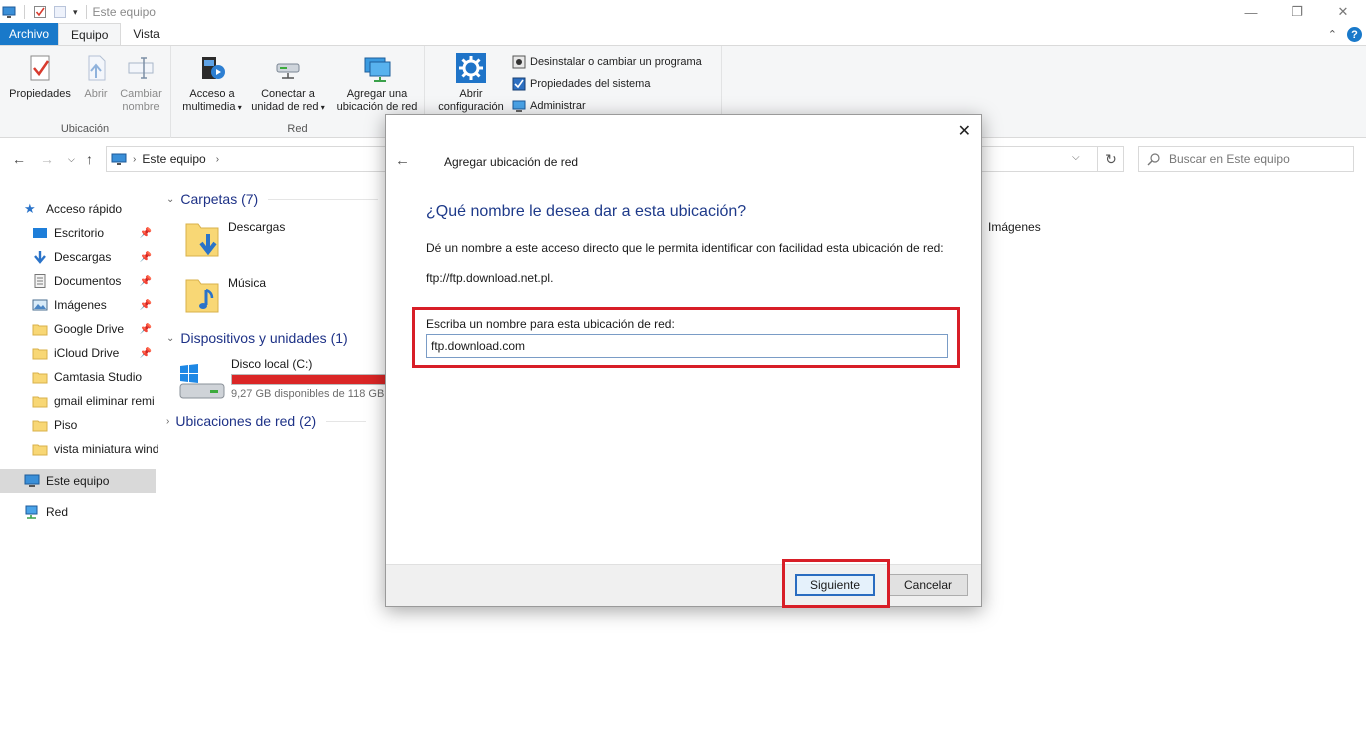 The width and height of the screenshot is (1366, 729). I want to click on nav-item-vista-miniatura: vista miniatura wind, so click(79, 449).